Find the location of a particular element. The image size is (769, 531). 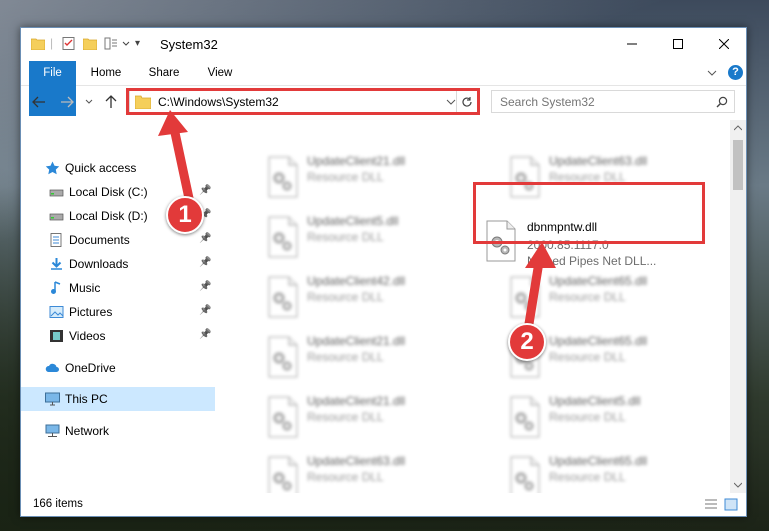

forward-button is located at coordinates (67, 102).